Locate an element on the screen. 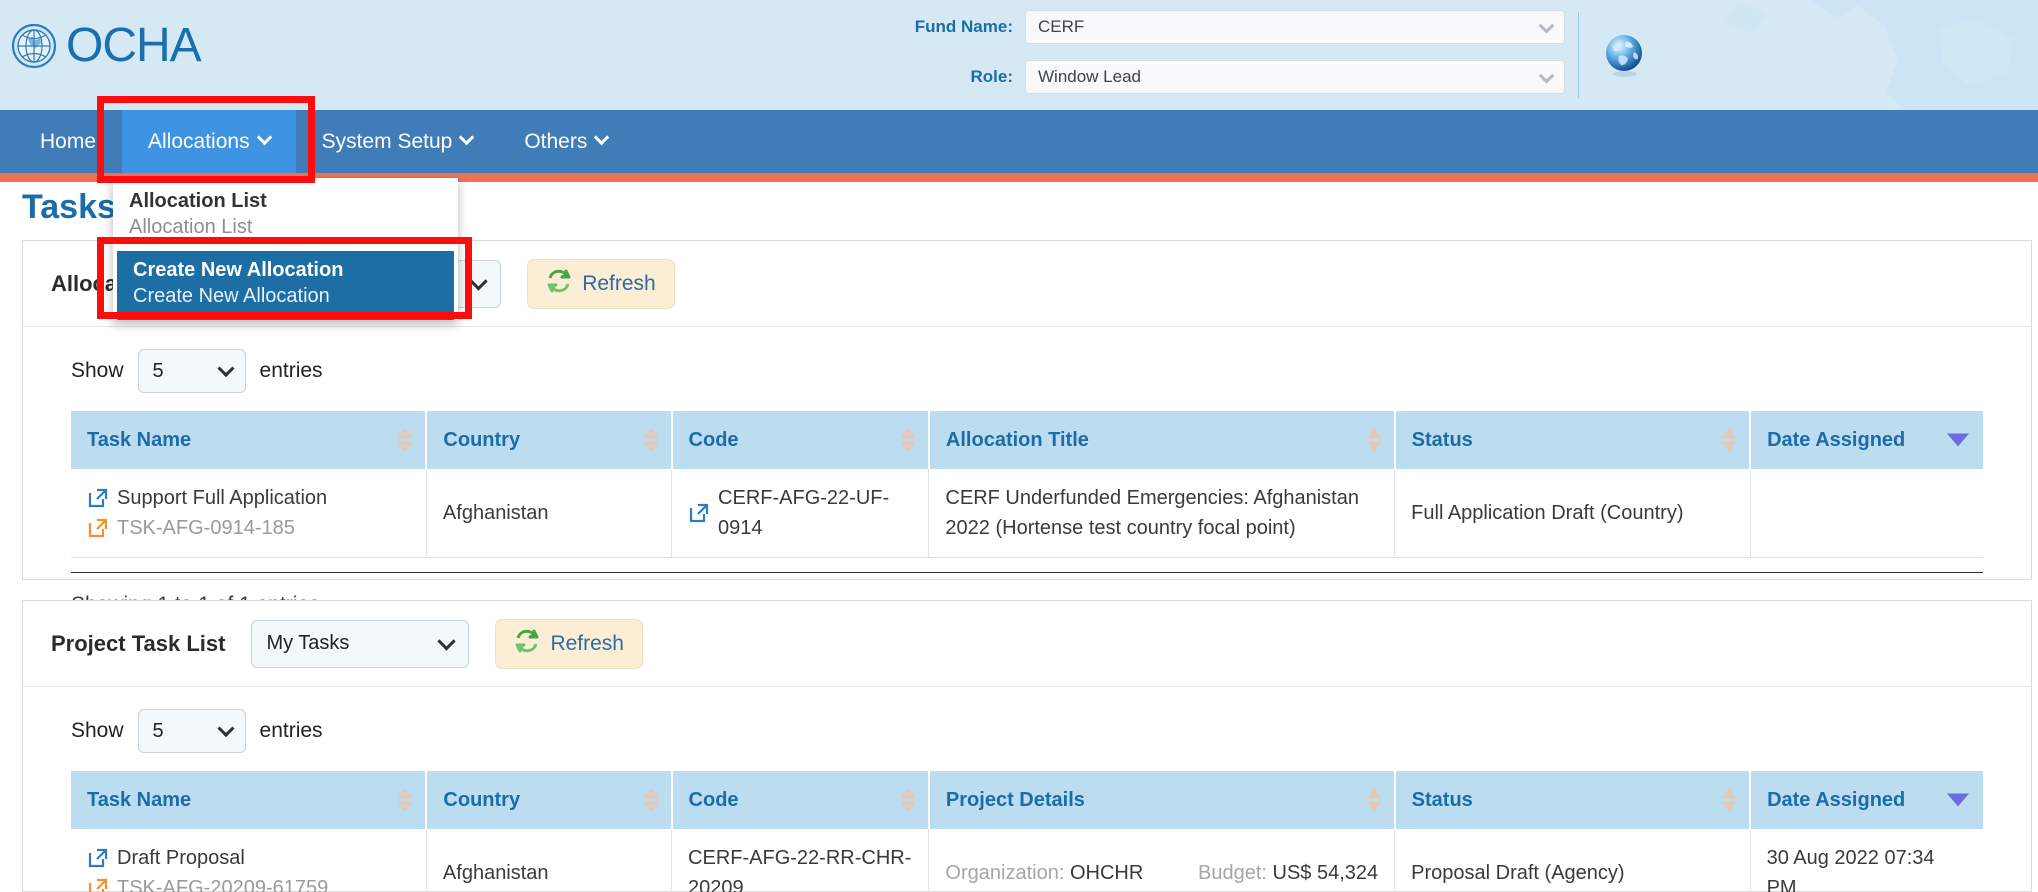 The image size is (2038, 892). column-header-allocation-title: Allocation Title is located at coordinates (1162, 440).